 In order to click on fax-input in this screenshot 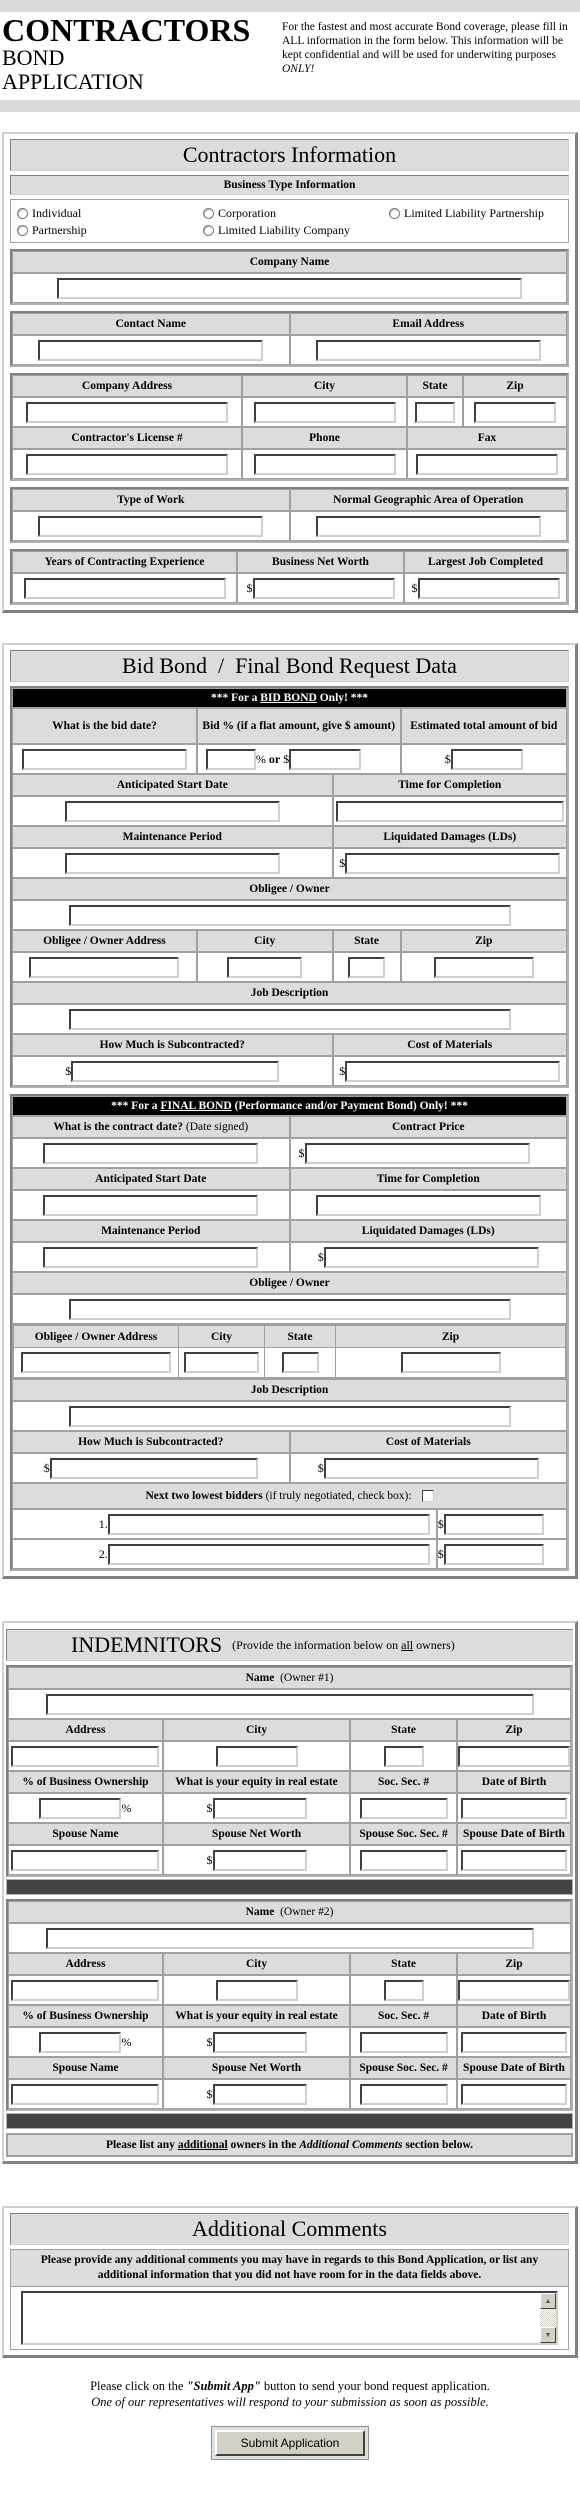, I will do `click(487, 464)`.